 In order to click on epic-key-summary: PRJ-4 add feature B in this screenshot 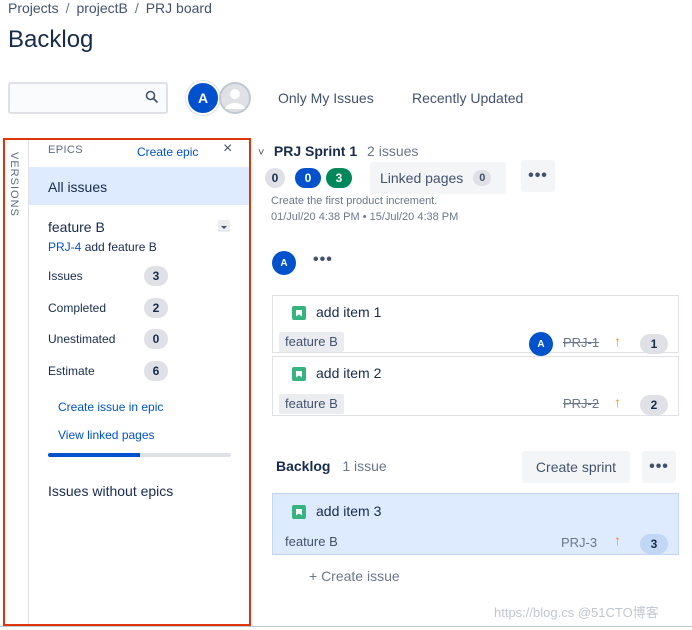, I will do `click(102, 247)`.